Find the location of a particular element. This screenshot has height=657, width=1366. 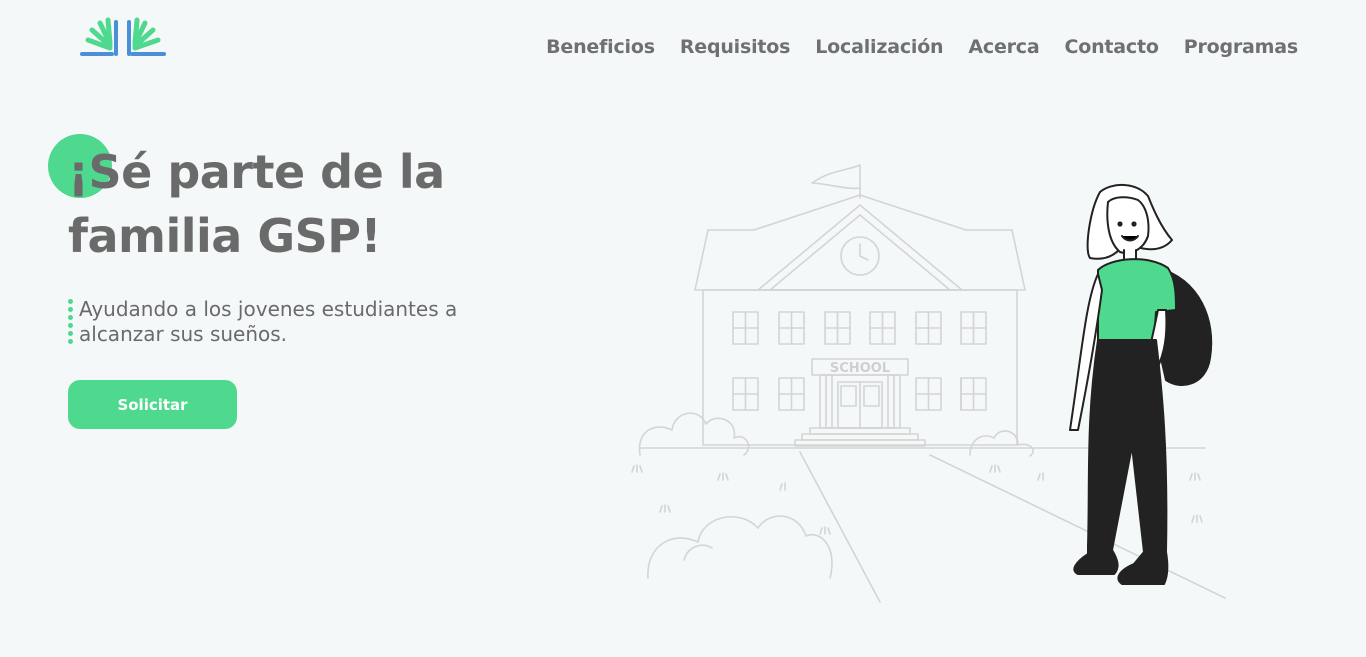

nav-link-acerca: Acerca is located at coordinates (1003, 47).